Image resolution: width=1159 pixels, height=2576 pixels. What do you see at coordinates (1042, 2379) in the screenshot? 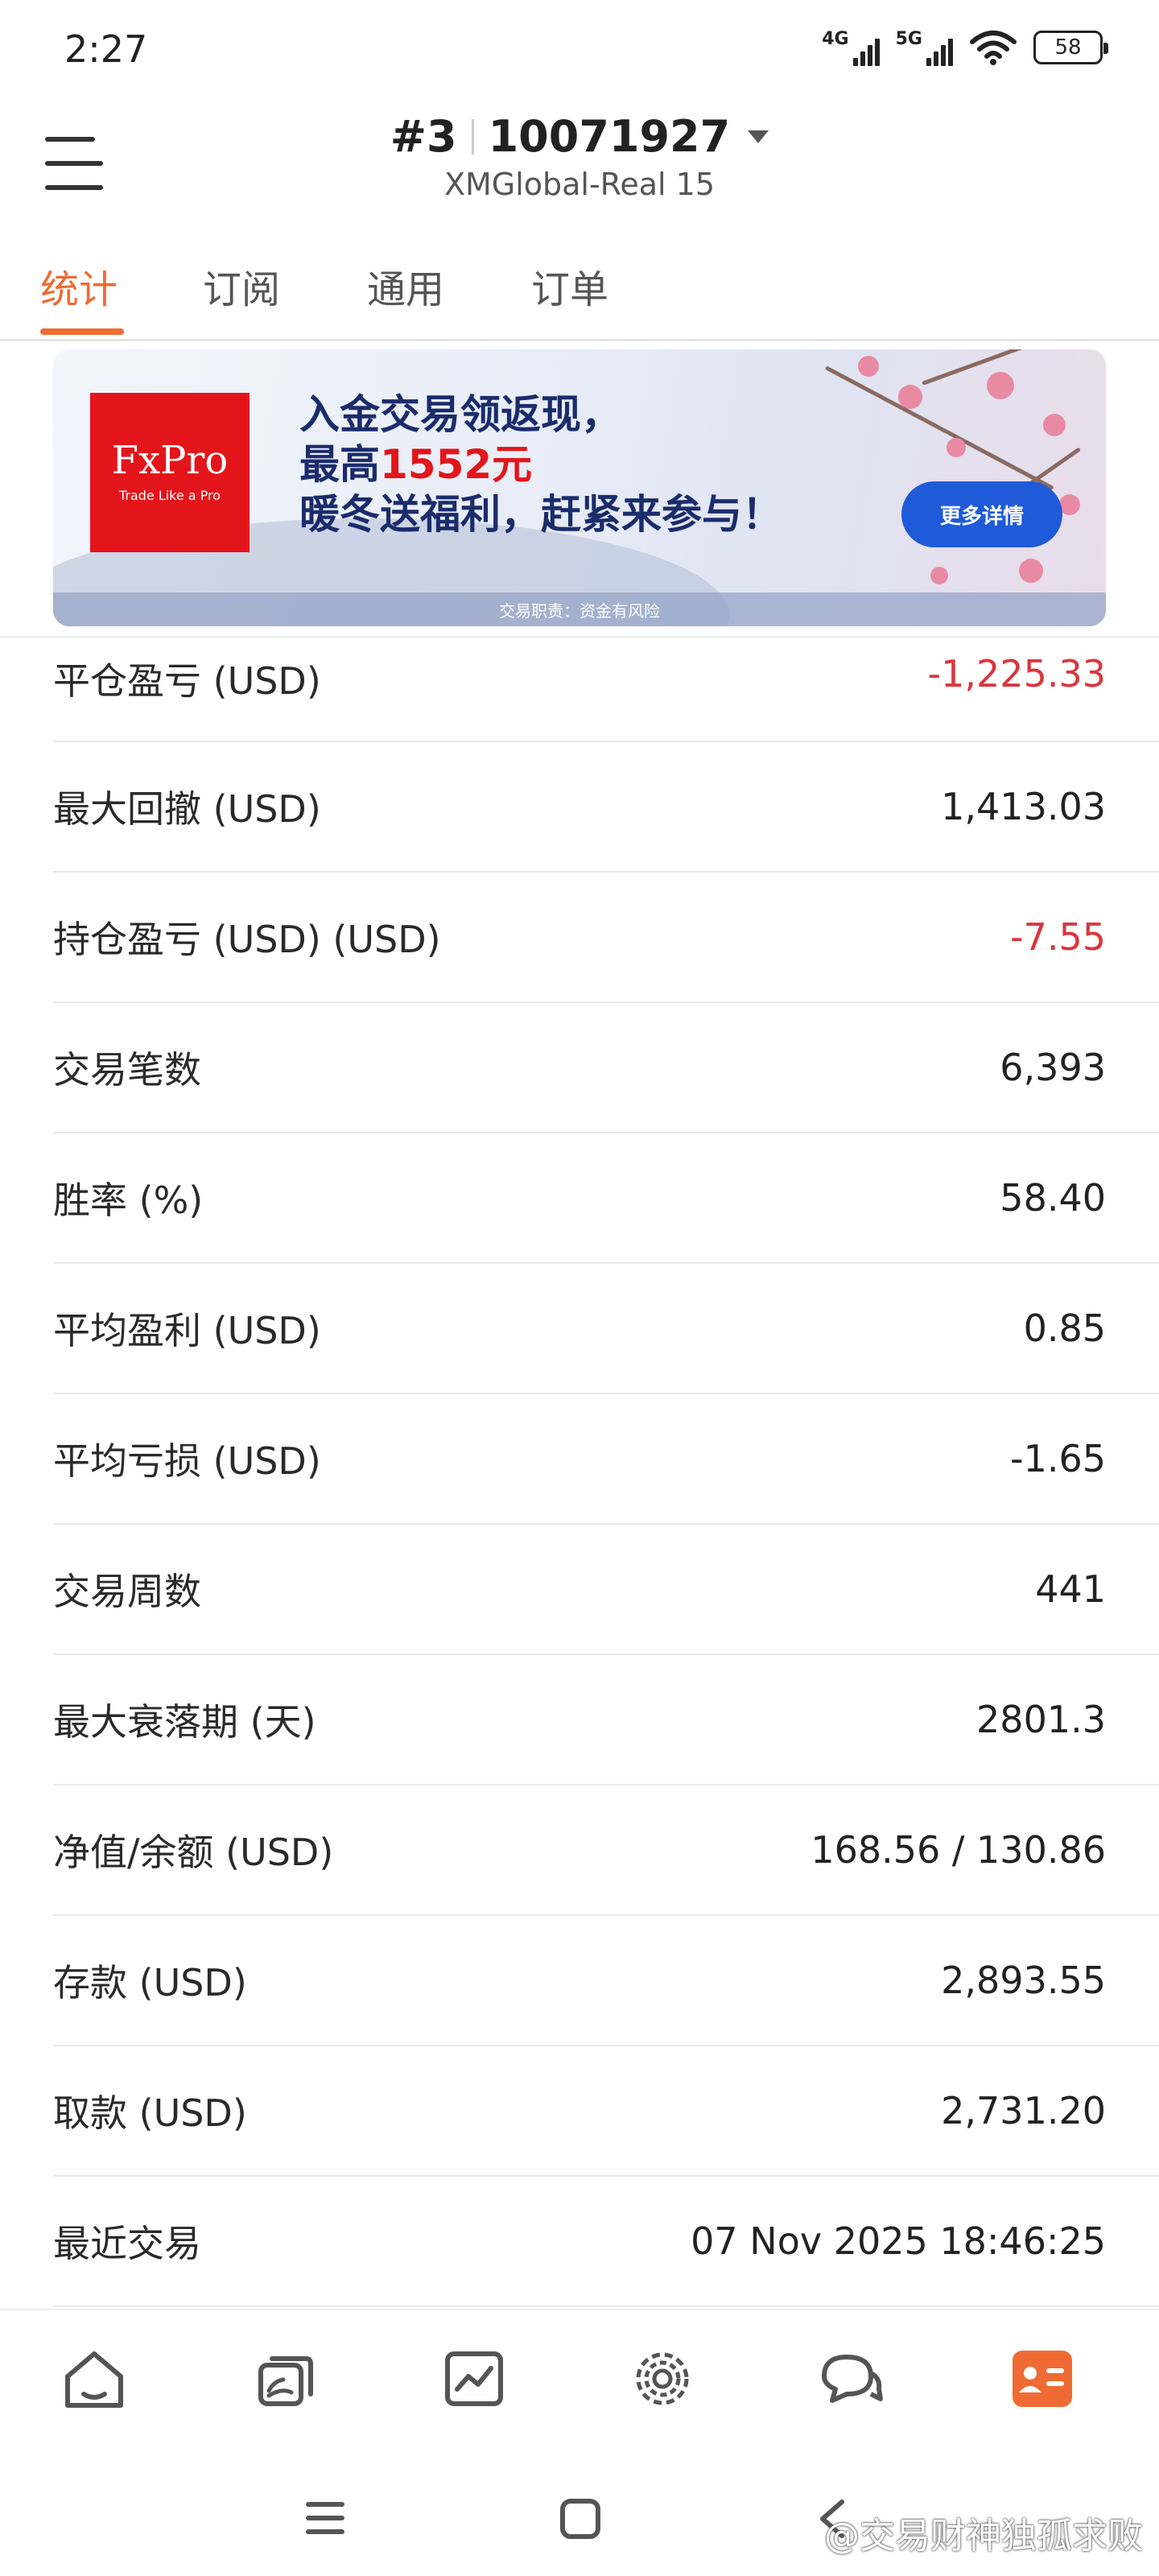
I see `profile-card-icon` at bounding box center [1042, 2379].